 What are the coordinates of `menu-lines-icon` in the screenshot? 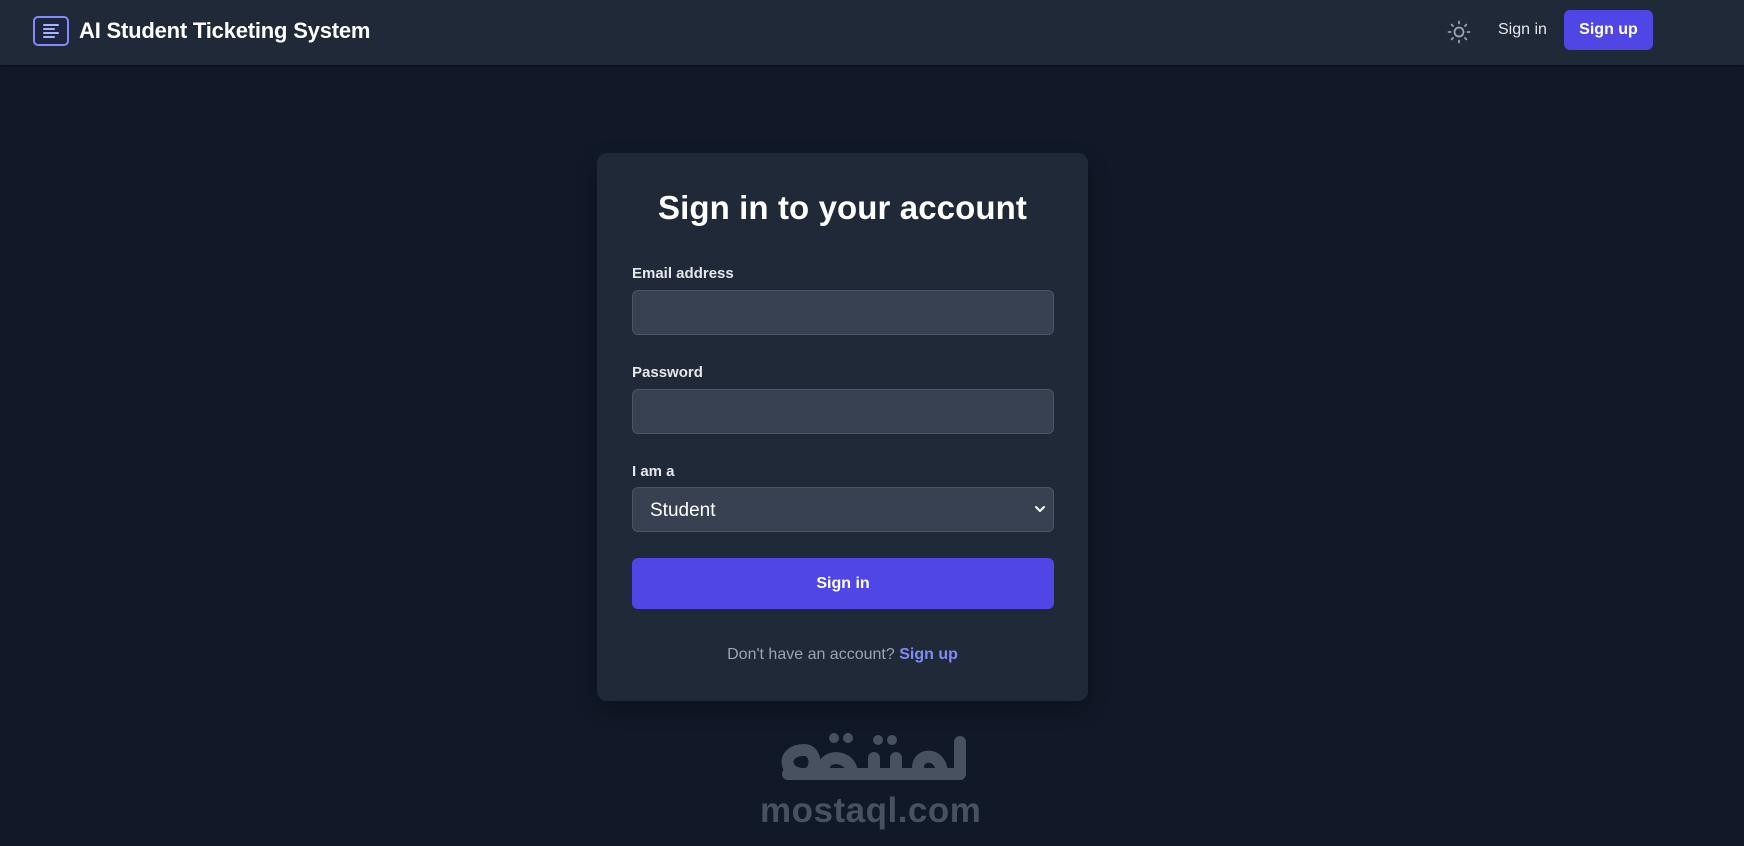 It's located at (51, 31).